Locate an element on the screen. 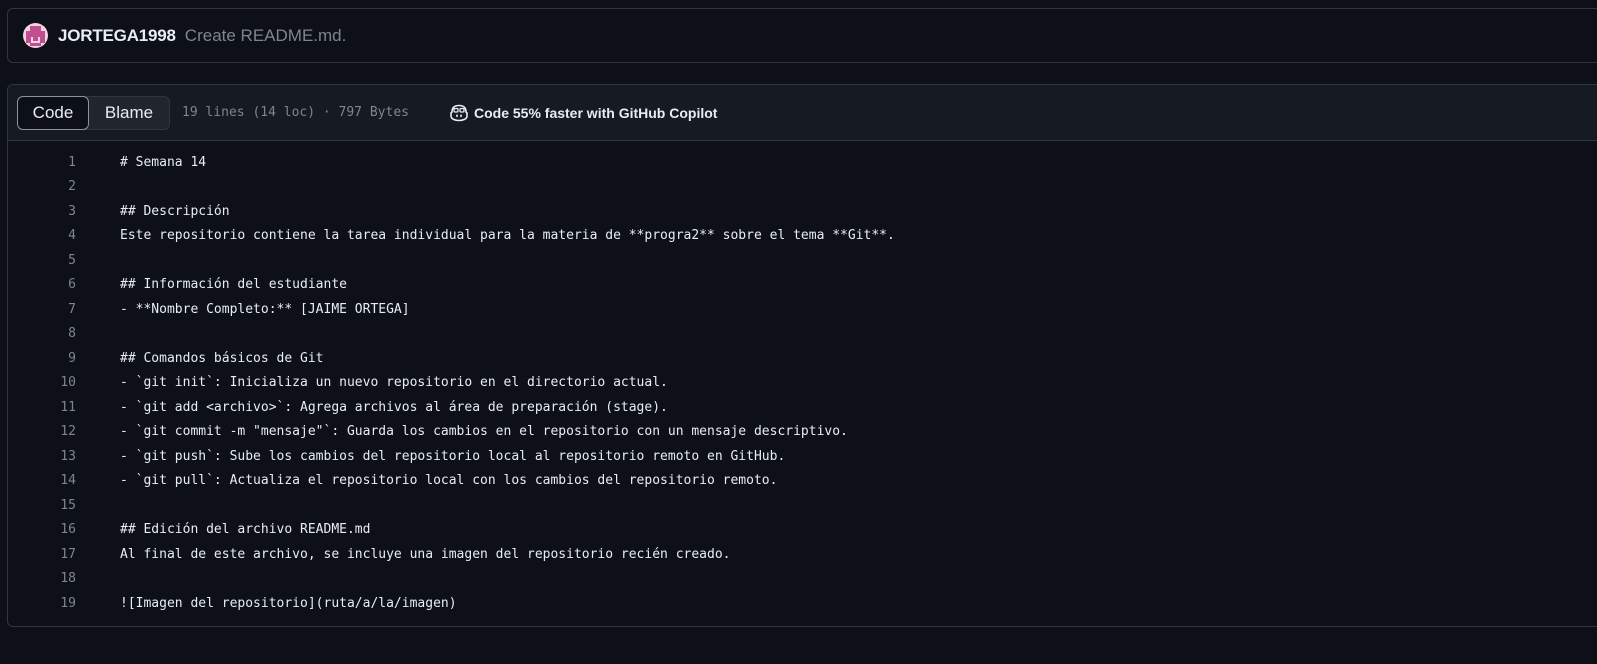 The image size is (1597, 664). file-info: 19 lines (14 loc) · 797 Bytes is located at coordinates (295, 112).